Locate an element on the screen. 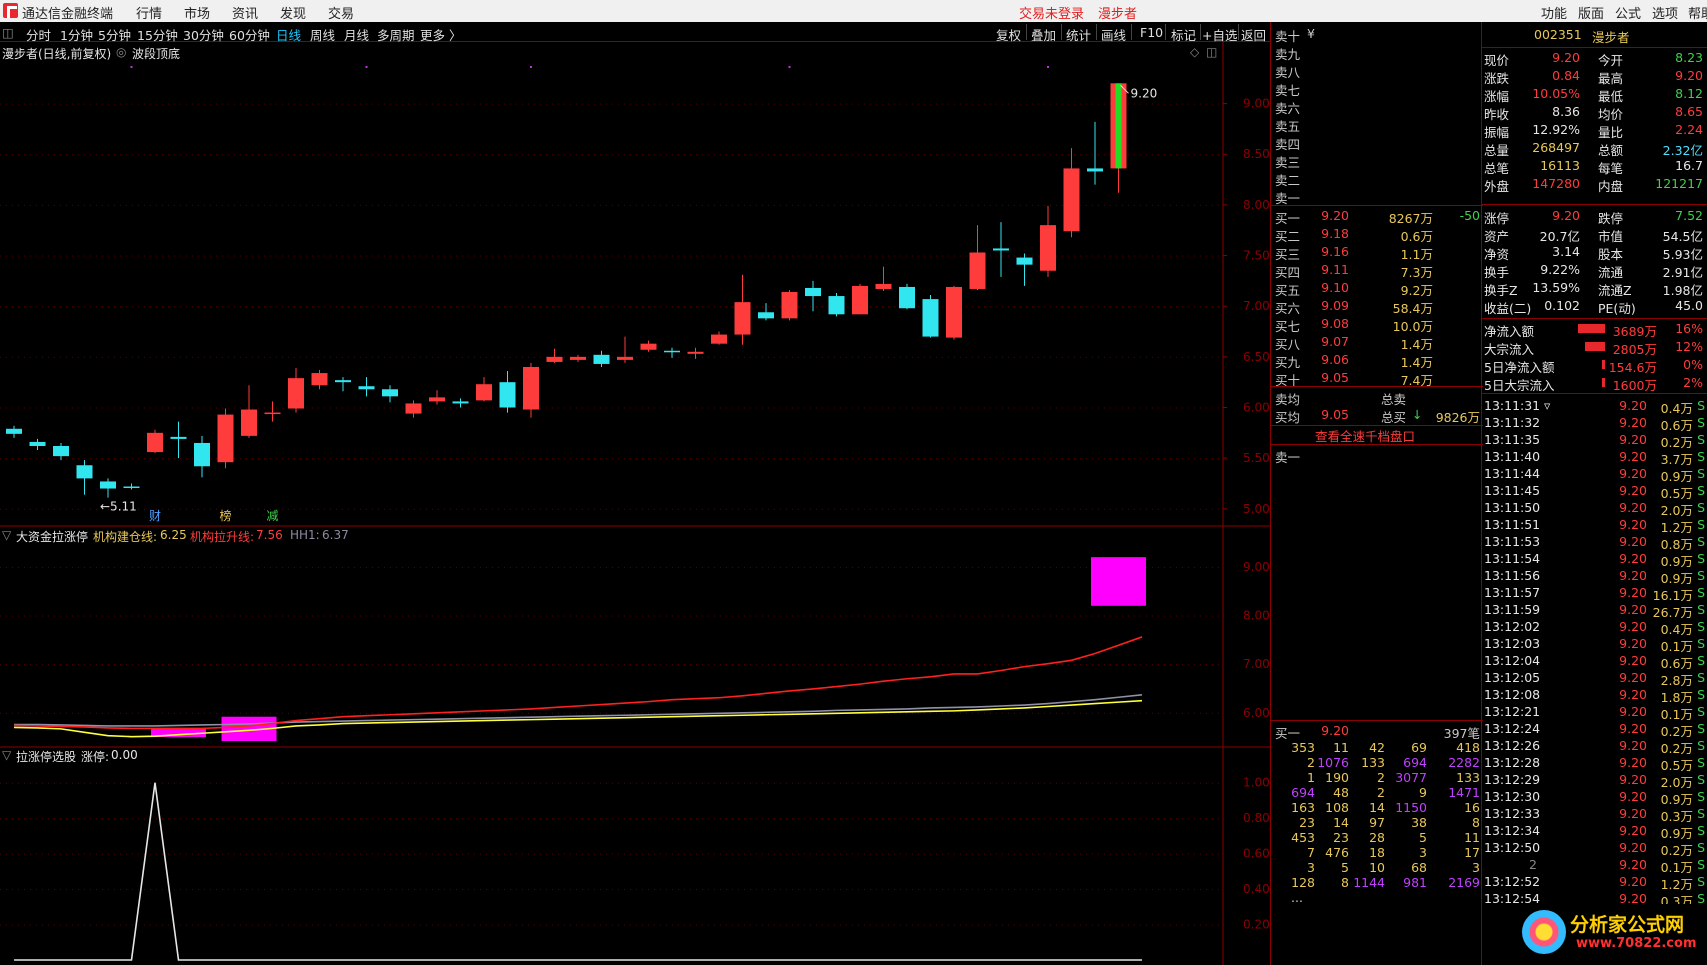 The image size is (1707, 965). ask-level-row: 卖一 is located at coordinates (1377, 196).